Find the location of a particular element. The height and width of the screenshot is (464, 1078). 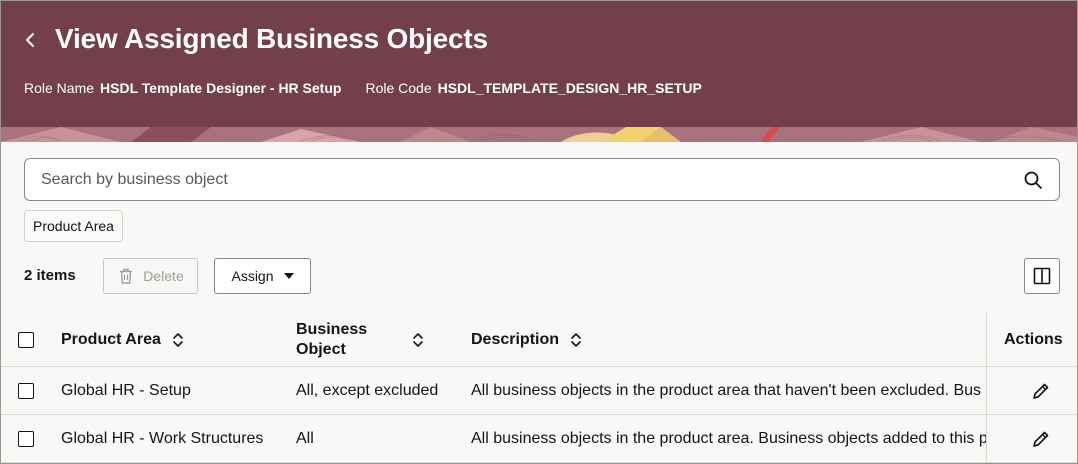

cell-business-object: All, except excluded is located at coordinates (367, 390).